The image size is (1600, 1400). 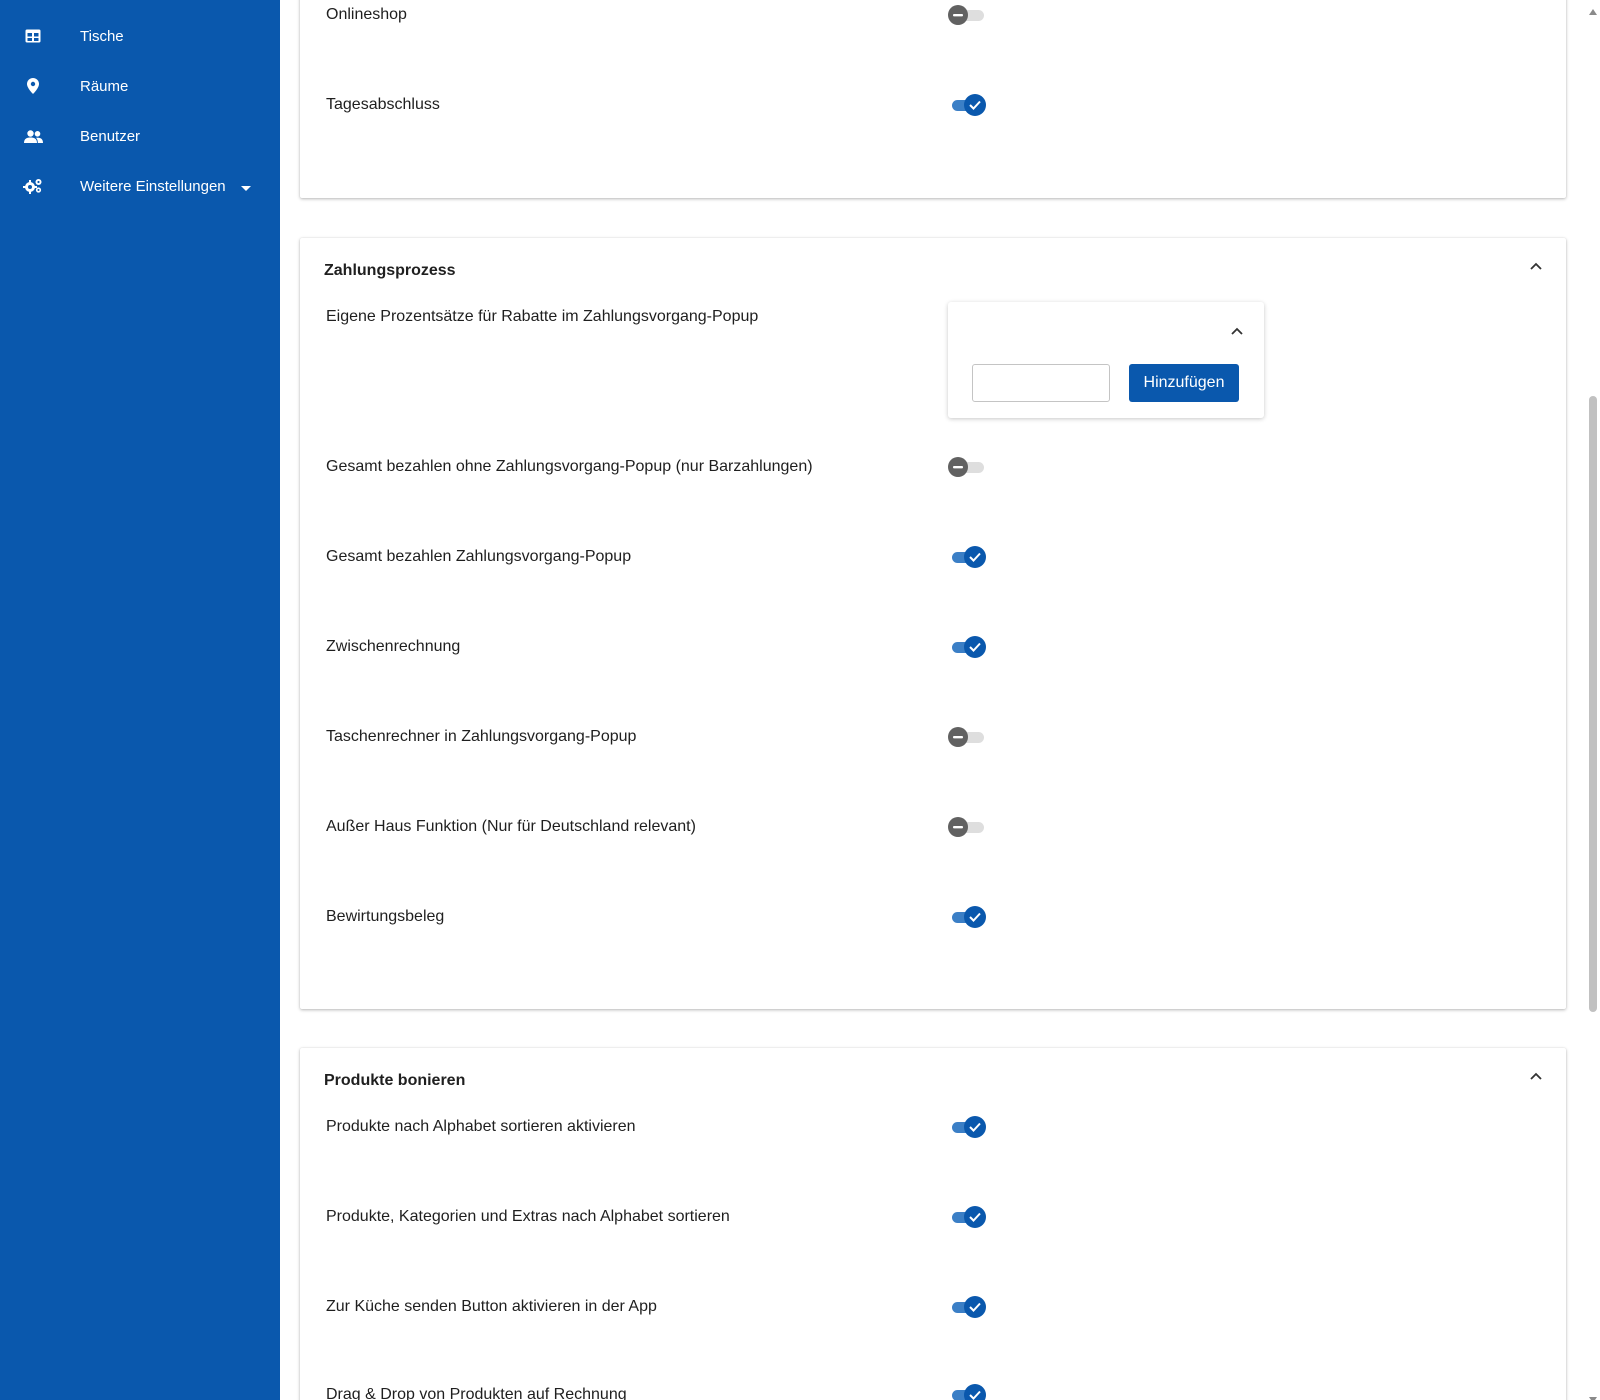 What do you see at coordinates (385, 916) in the screenshot?
I see `setting-label: Bewirtungsbeleg` at bounding box center [385, 916].